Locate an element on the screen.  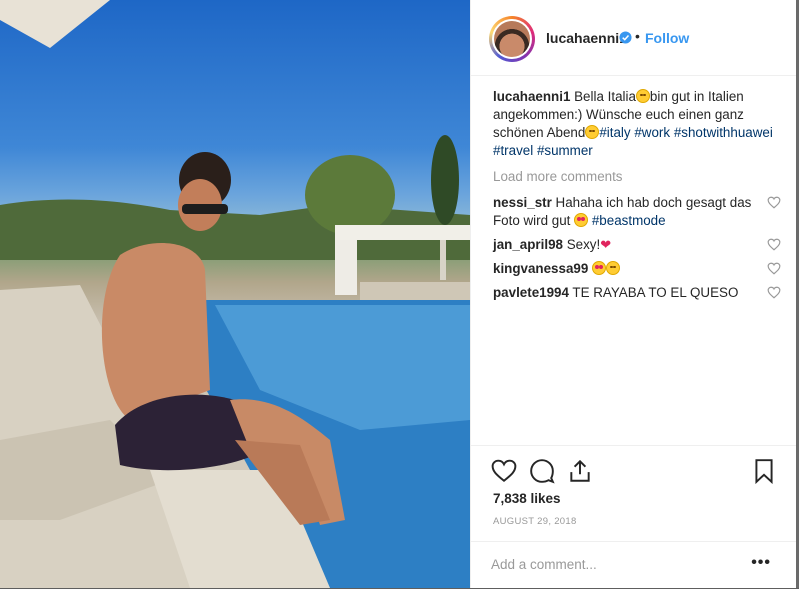
post-header: lucahaenni1 • Follow is located at coordinates (634, 38).